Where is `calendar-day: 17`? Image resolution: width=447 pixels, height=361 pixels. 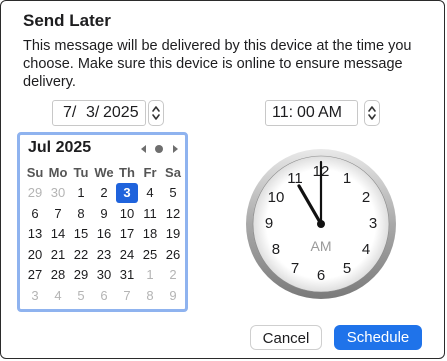 calendar-day: 17 is located at coordinates (127, 234).